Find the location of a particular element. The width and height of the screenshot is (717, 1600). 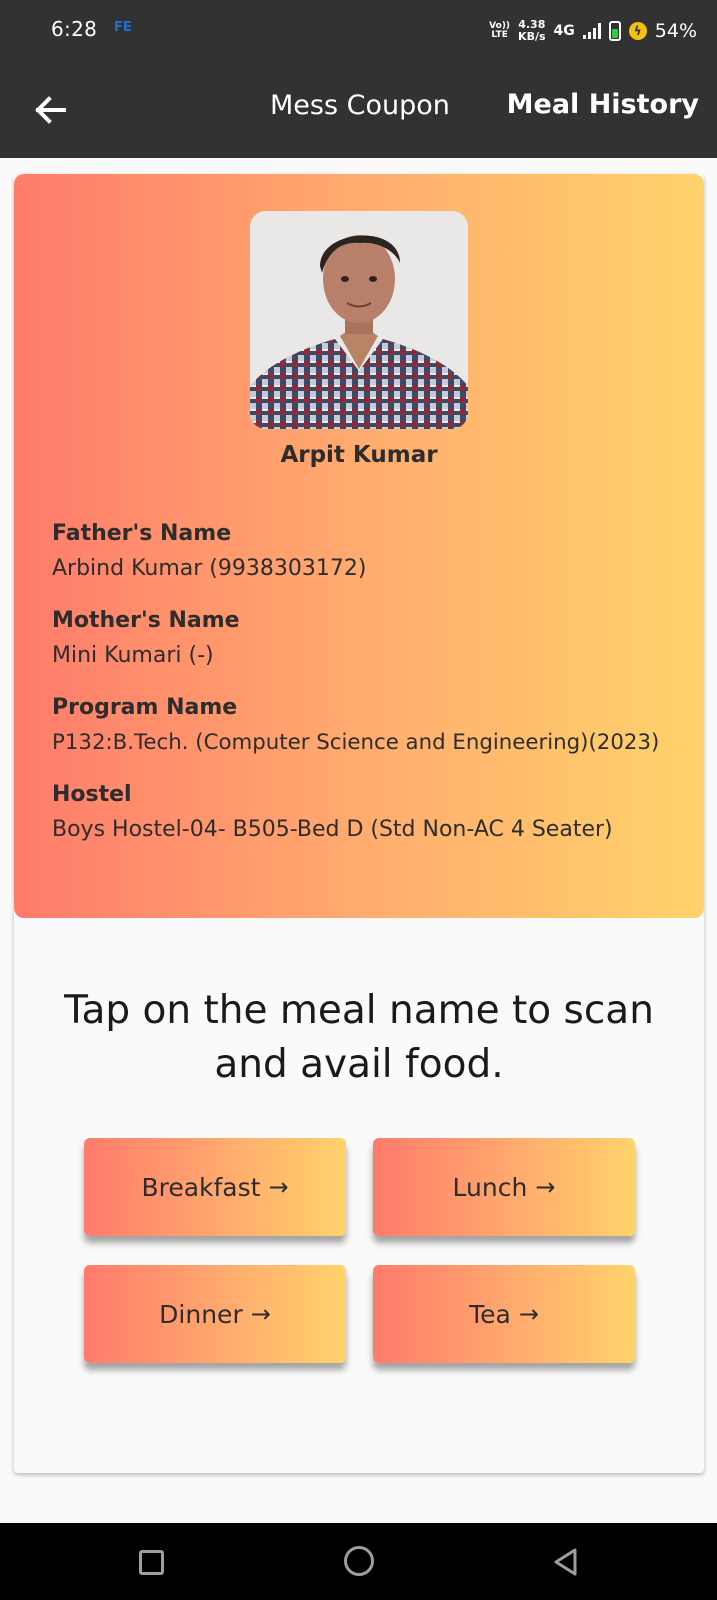

network-speed: 4.38 KB/s is located at coordinates (532, 30).